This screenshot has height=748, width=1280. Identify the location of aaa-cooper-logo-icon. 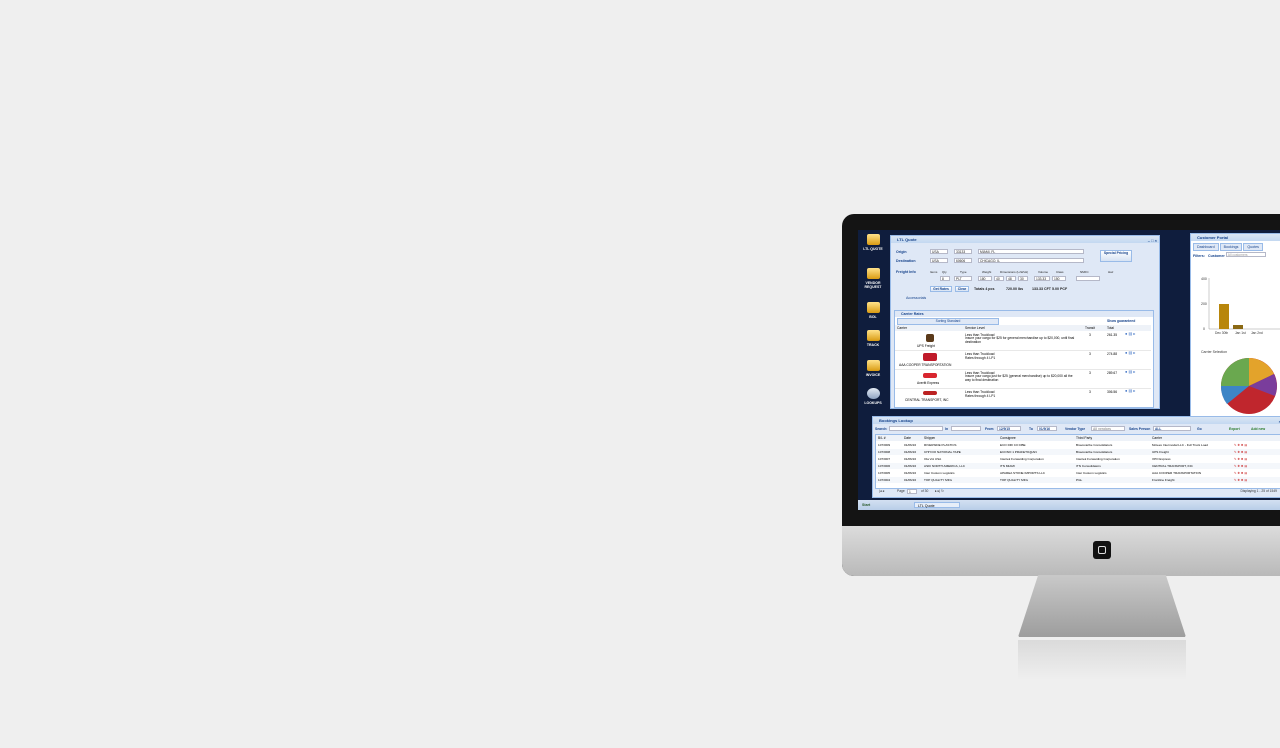
(930, 357).